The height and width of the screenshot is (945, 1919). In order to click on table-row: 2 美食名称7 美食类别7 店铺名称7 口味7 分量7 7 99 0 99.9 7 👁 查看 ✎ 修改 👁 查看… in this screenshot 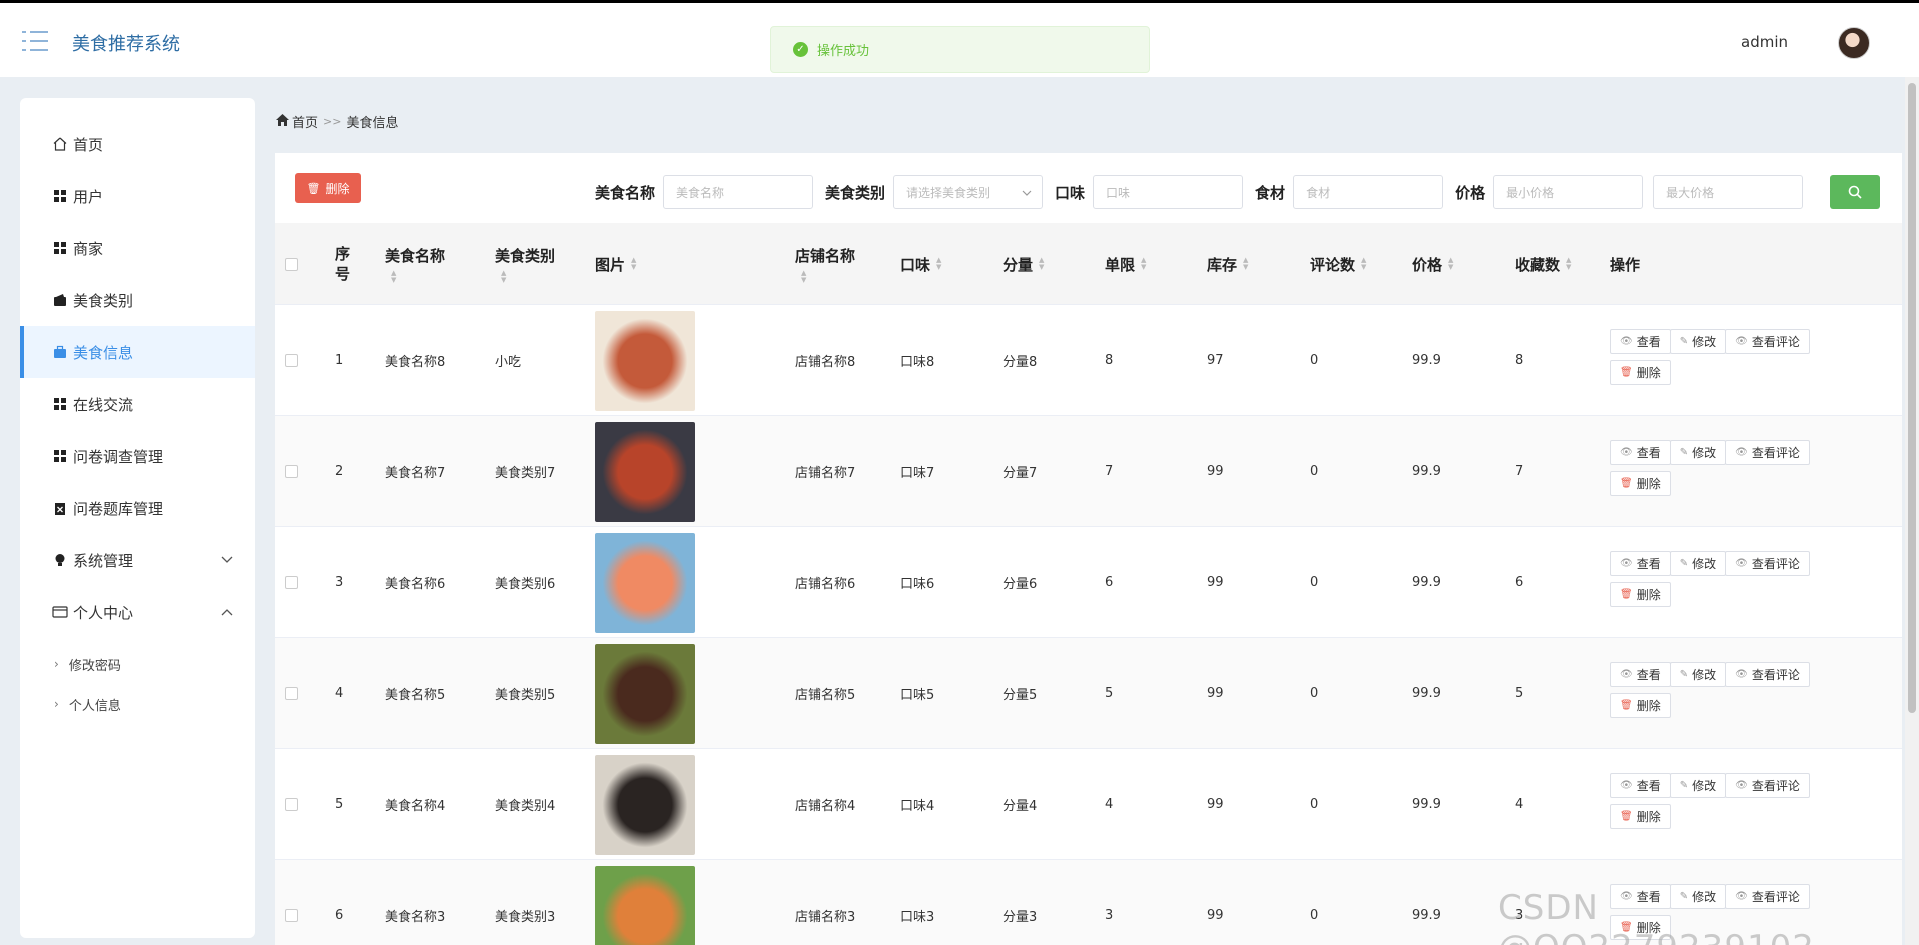, I will do `click(1088, 471)`.